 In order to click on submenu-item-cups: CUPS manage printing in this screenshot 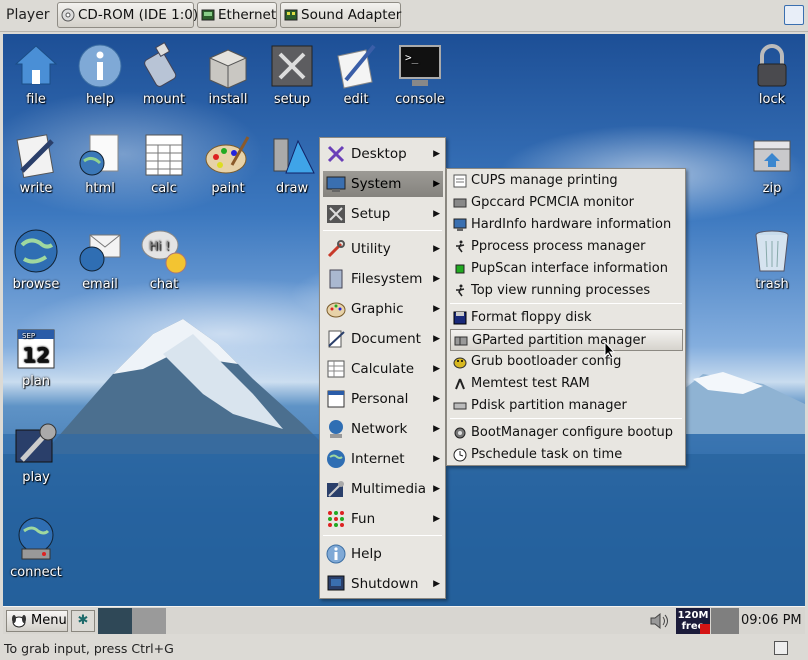, I will do `click(566, 181)`.